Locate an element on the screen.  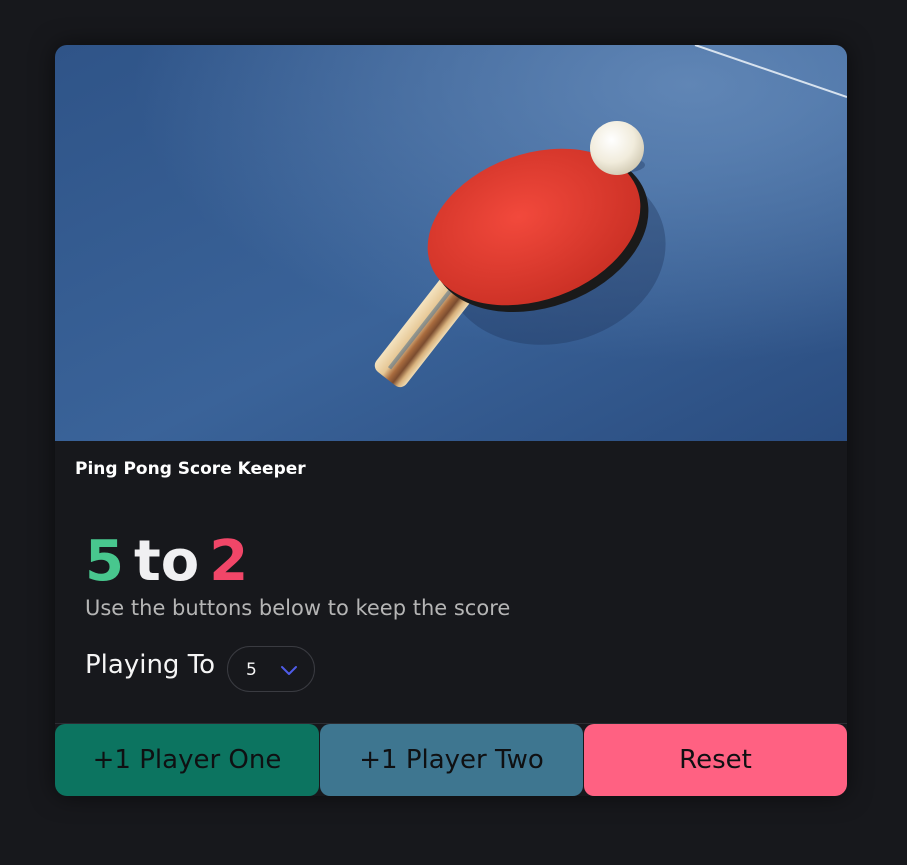
reset-button: Reset is located at coordinates (715, 760).